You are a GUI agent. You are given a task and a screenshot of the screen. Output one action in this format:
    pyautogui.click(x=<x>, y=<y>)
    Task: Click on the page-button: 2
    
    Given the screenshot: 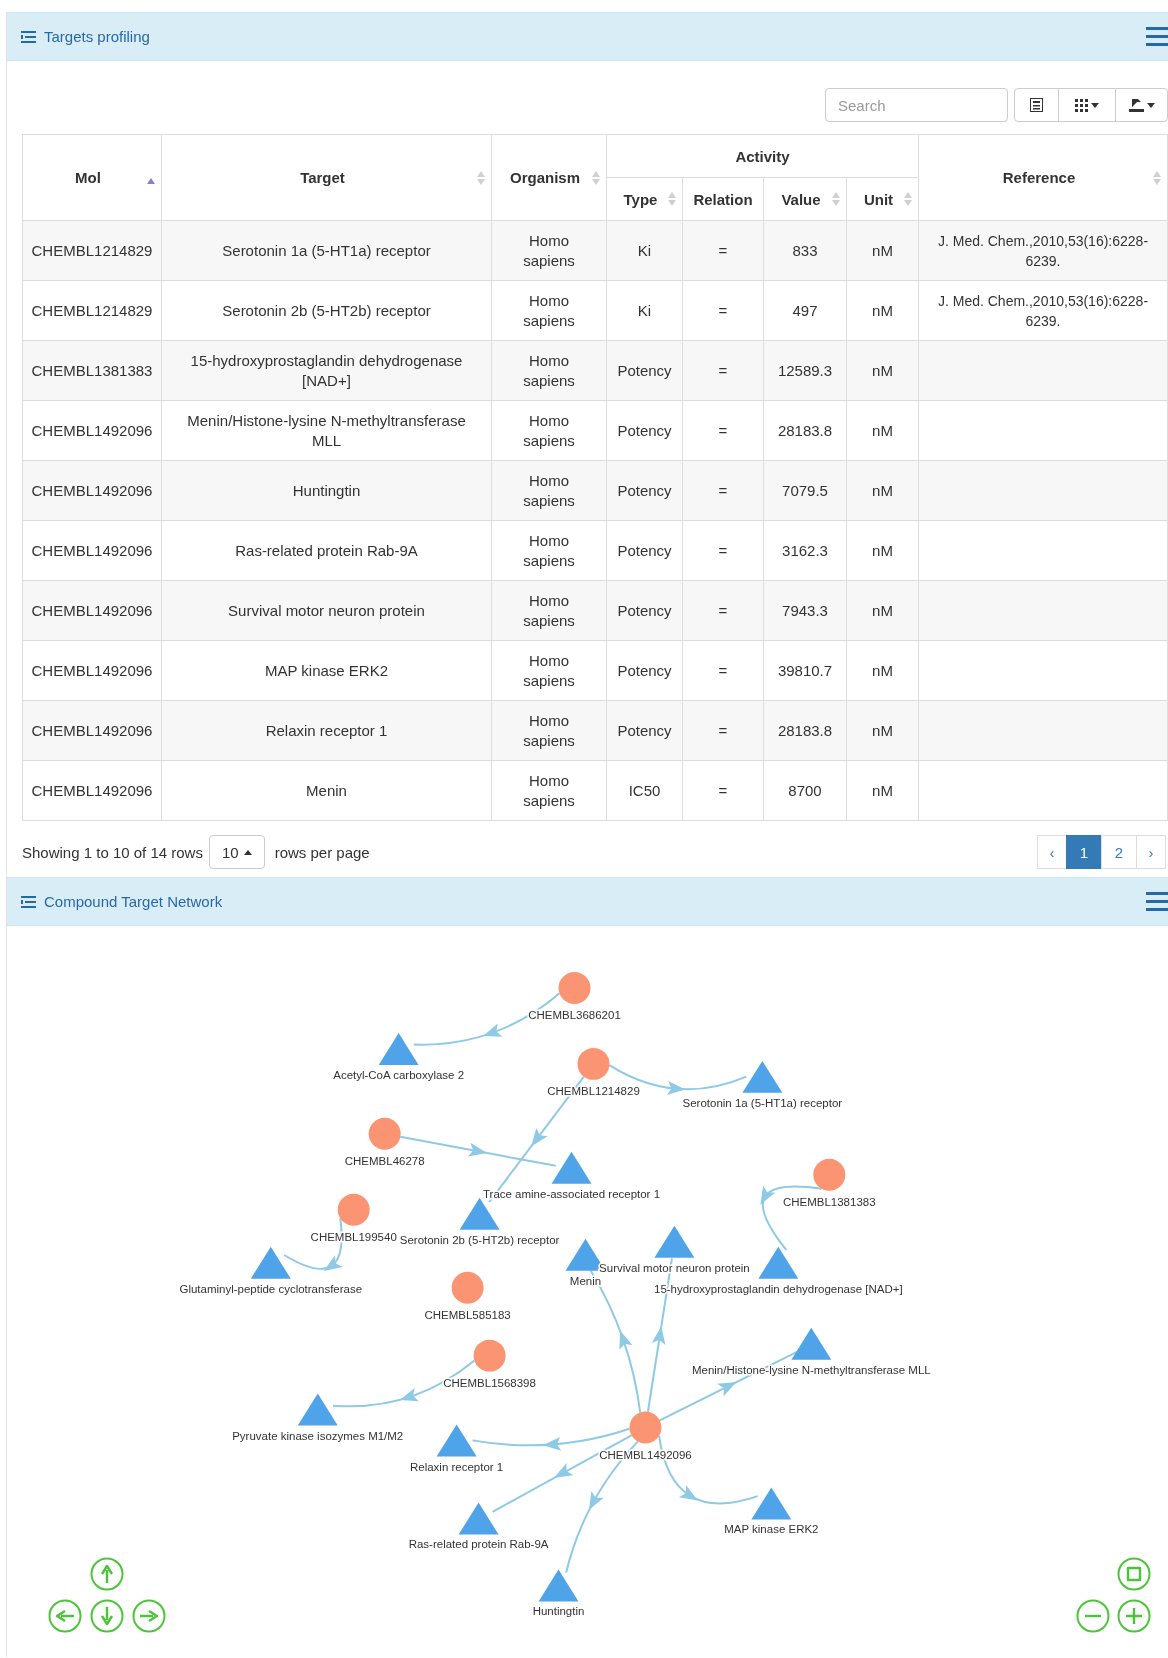 What is the action you would take?
    pyautogui.click(x=1119, y=852)
    